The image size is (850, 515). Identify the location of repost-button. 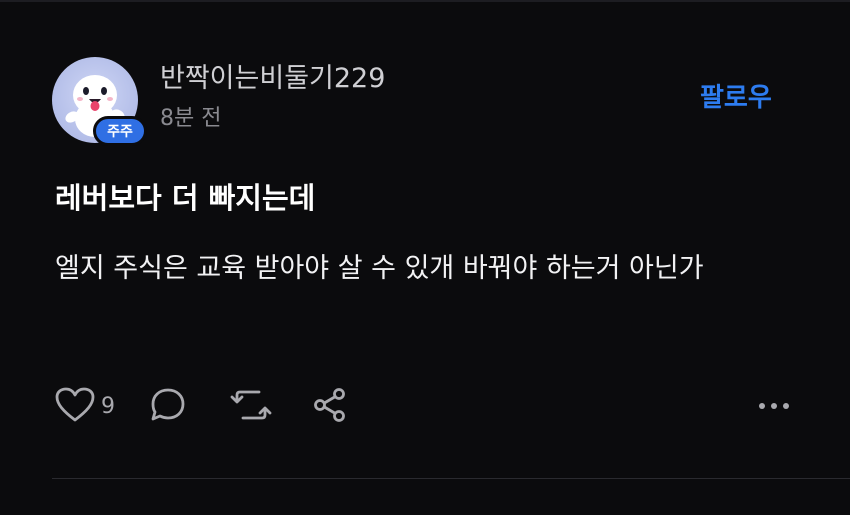
(251, 407).